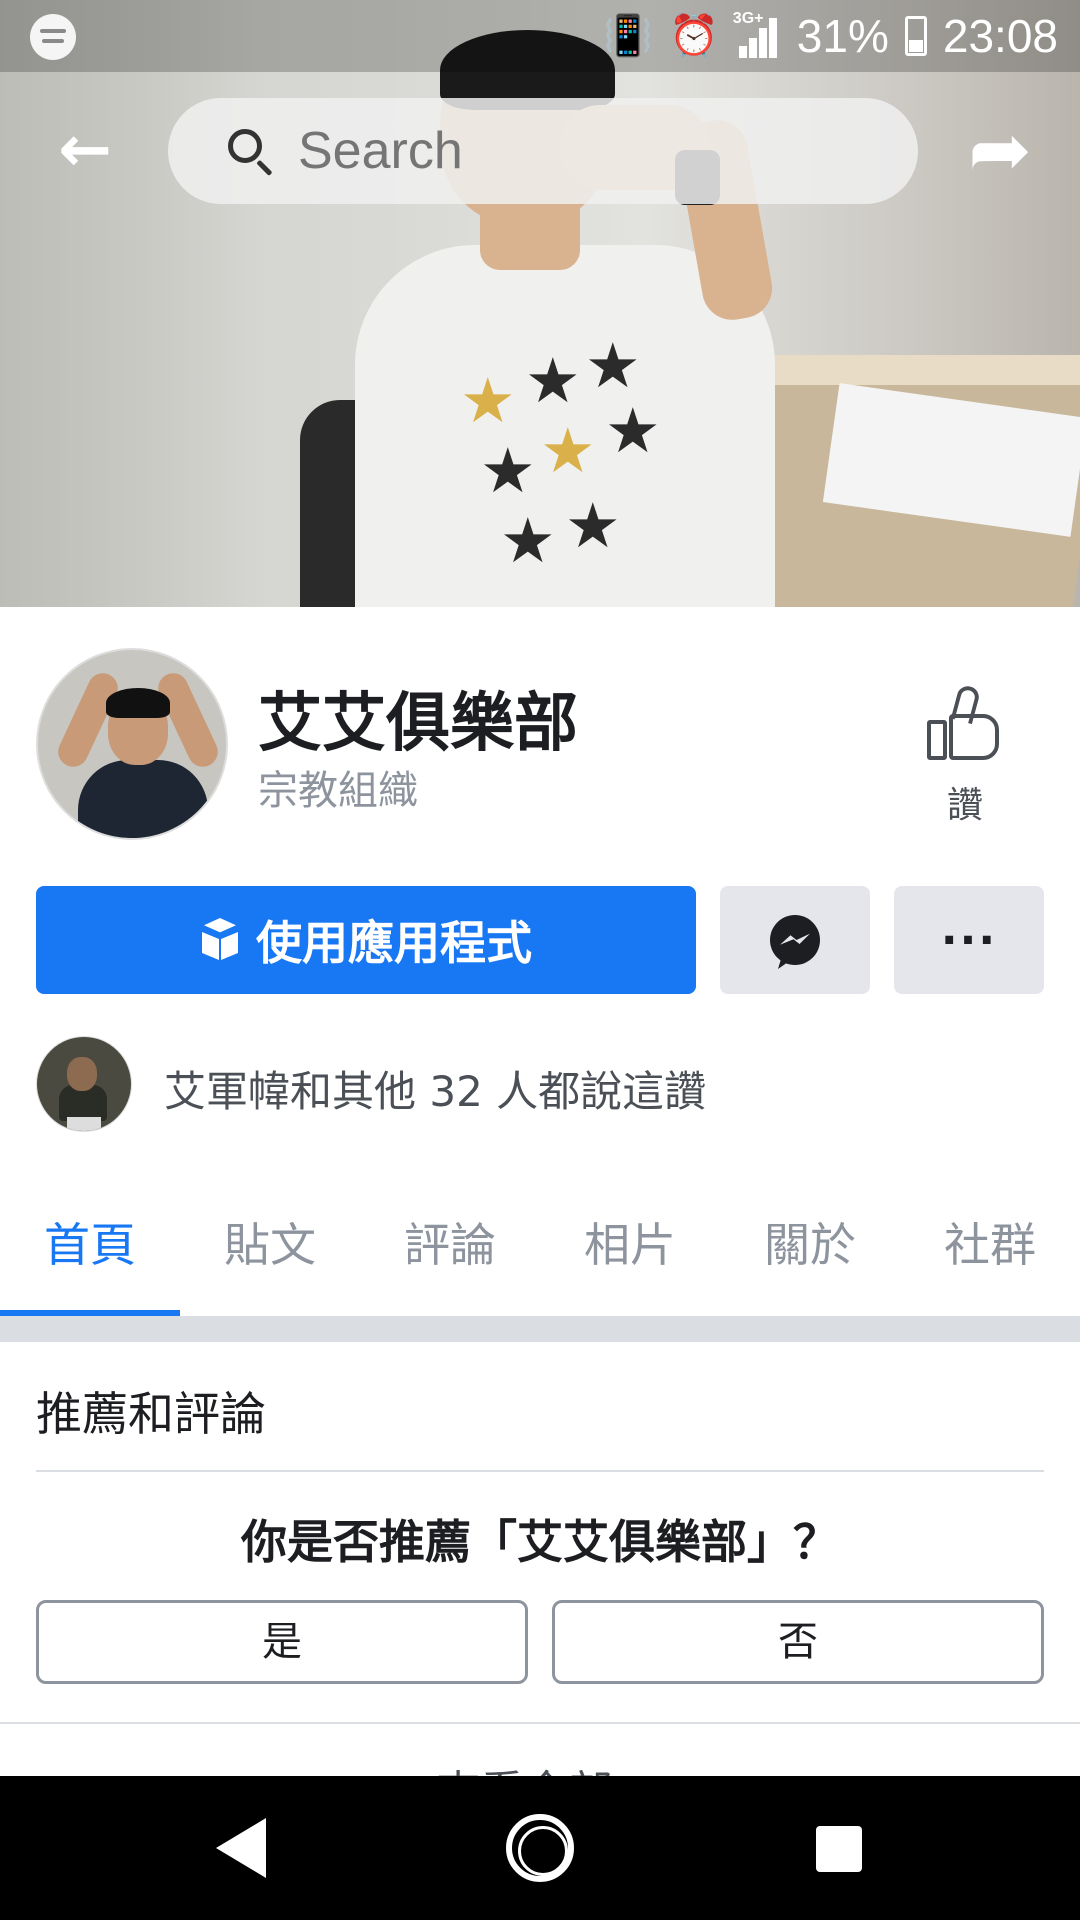 This screenshot has width=1080, height=1920. I want to click on vibrate-icon: 📳, so click(628, 36).